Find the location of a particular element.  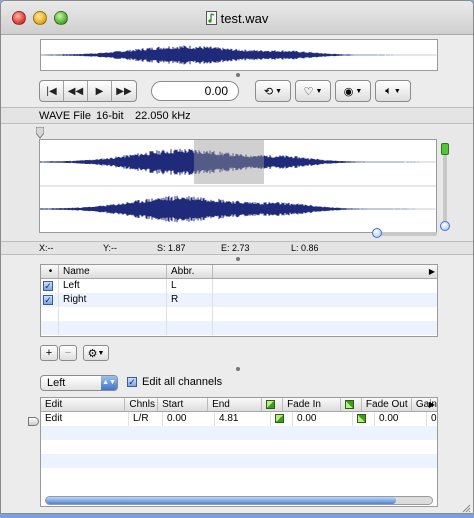

selection-start: S: 1.87 is located at coordinates (171, 248).